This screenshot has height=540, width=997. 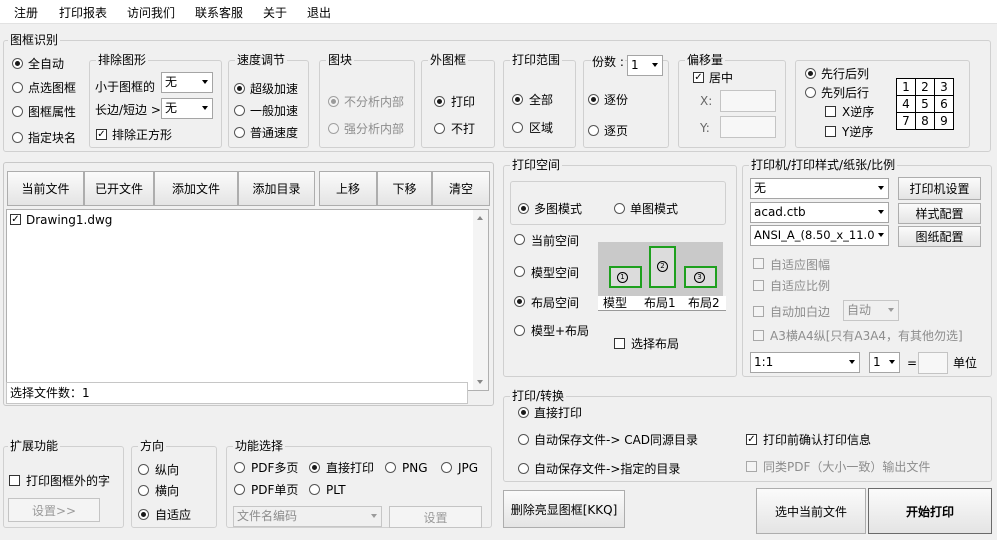 I want to click on adapt-frame-checkbox, so click(x=758, y=263).